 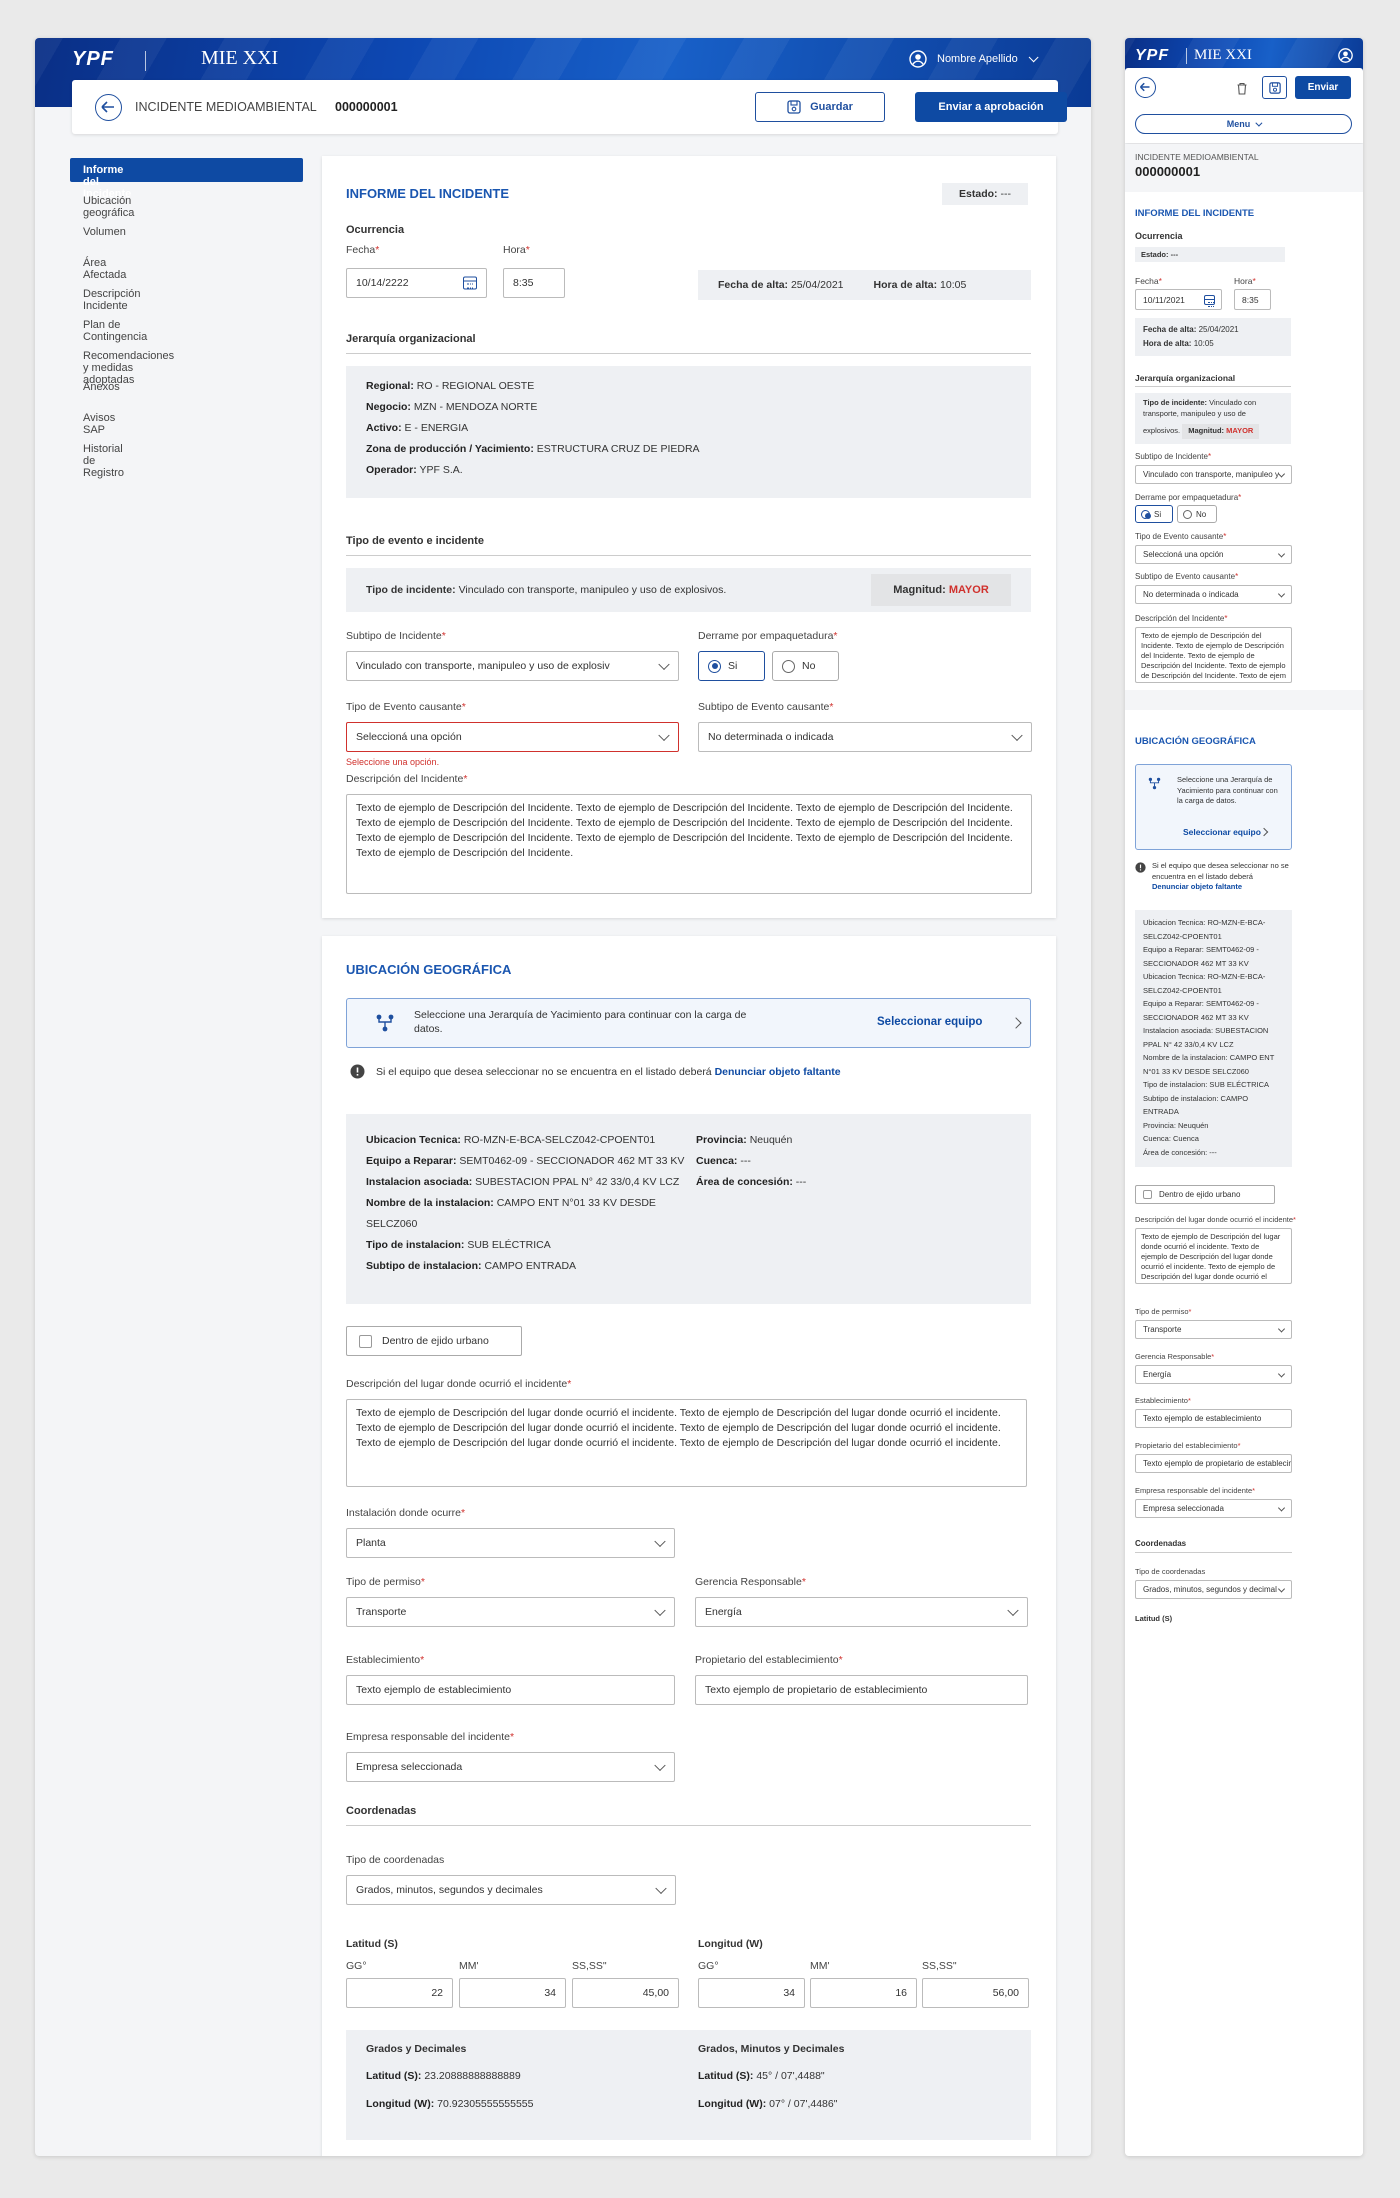 What do you see at coordinates (771, 1140) in the screenshot?
I see `row-value: Neuquén` at bounding box center [771, 1140].